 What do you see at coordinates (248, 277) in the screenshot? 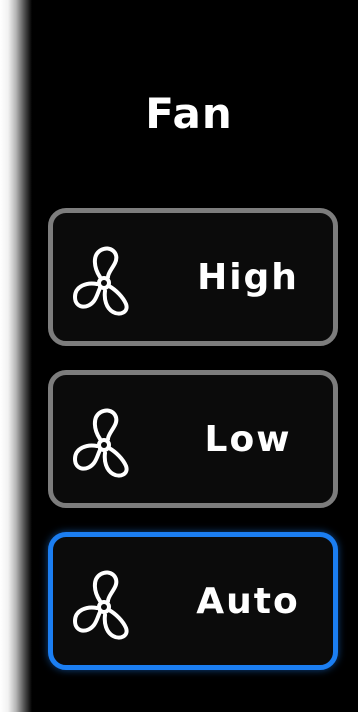
I see `fan-high-label: High` at bounding box center [248, 277].